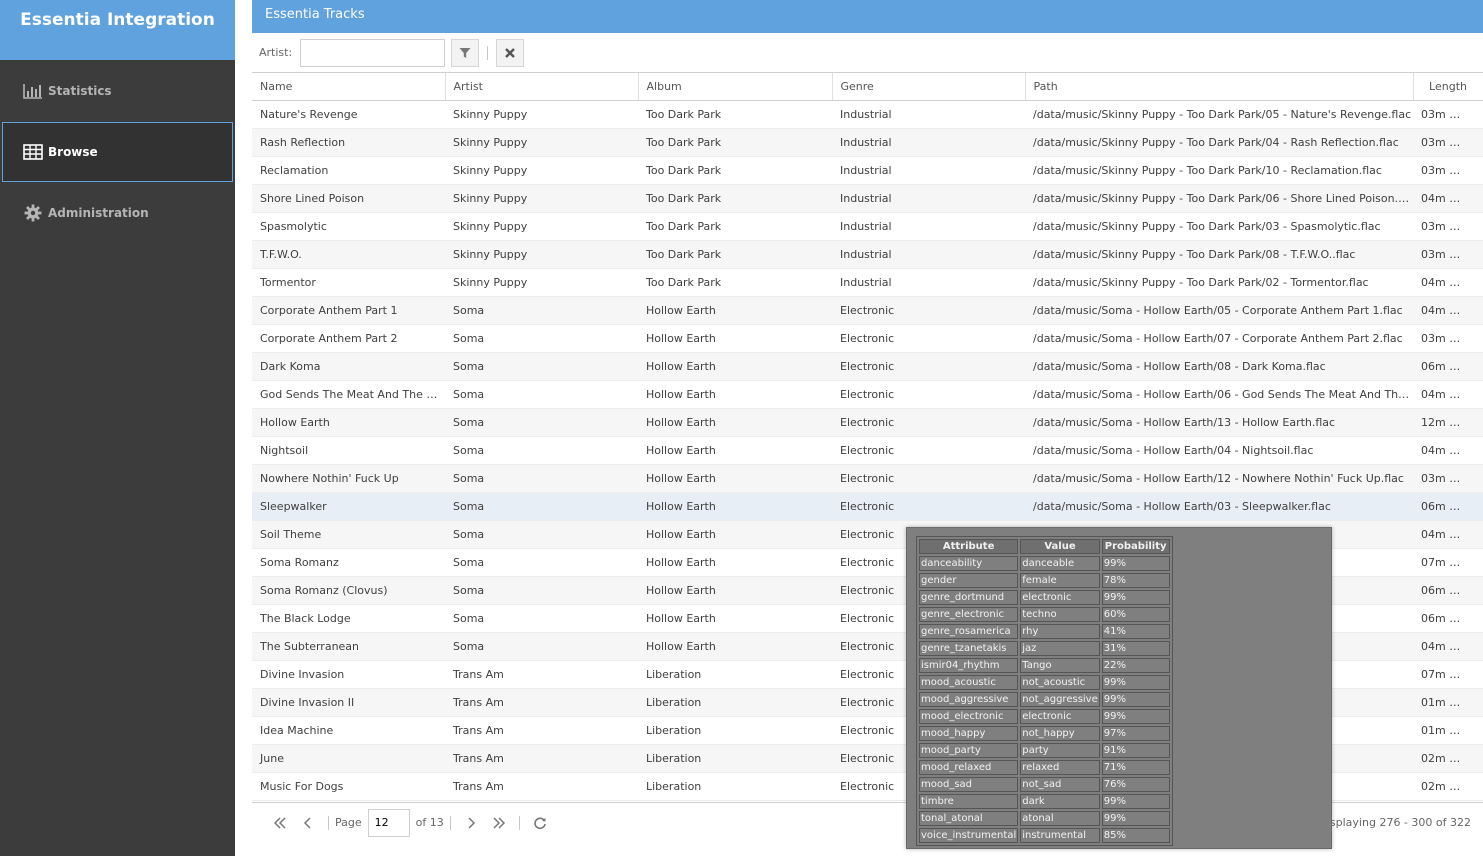 This screenshot has height=856, width=1483. What do you see at coordinates (117, 91) in the screenshot?
I see `sidebar-item-statistics: Statistics` at bounding box center [117, 91].